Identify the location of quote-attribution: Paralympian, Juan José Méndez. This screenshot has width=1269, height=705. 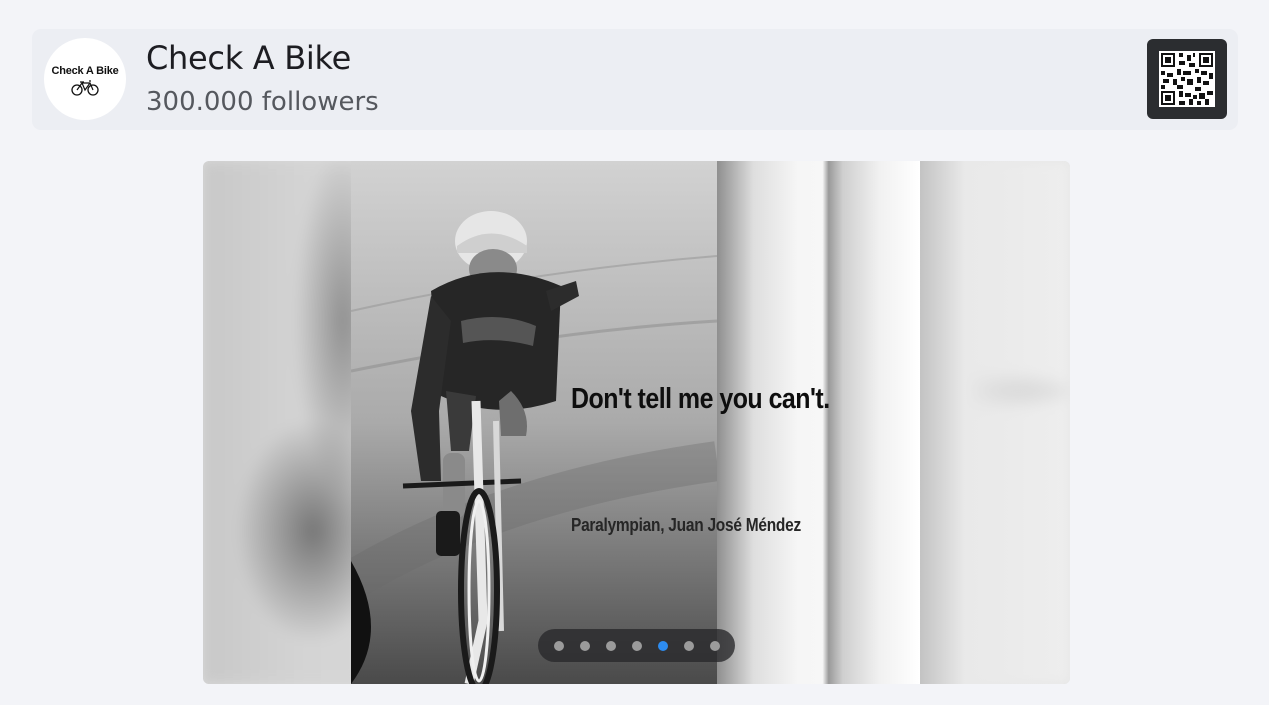
(686, 525).